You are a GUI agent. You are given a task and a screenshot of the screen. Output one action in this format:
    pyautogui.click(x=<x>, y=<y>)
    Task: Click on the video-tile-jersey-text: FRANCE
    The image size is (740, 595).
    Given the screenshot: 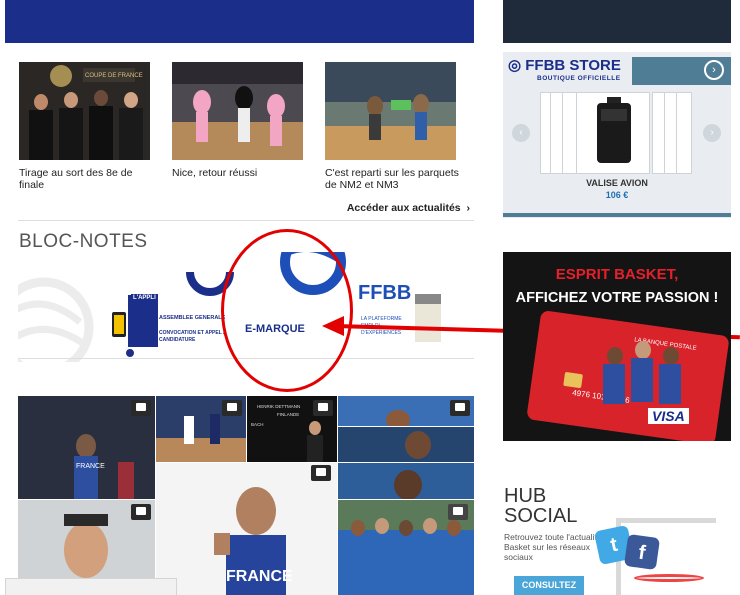 What is the action you would take?
    pyautogui.click(x=90, y=466)
    